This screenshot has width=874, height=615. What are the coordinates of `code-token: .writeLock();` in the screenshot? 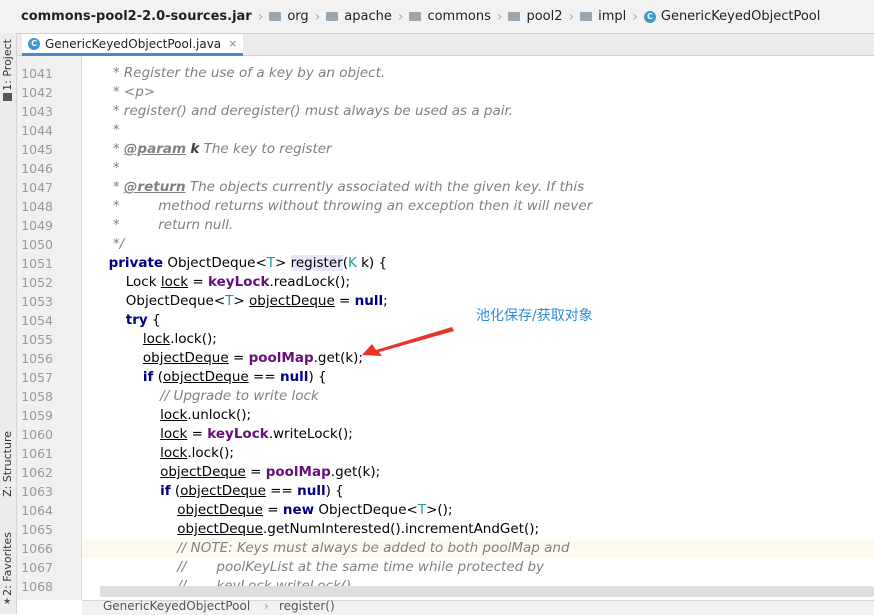 It's located at (310, 434).